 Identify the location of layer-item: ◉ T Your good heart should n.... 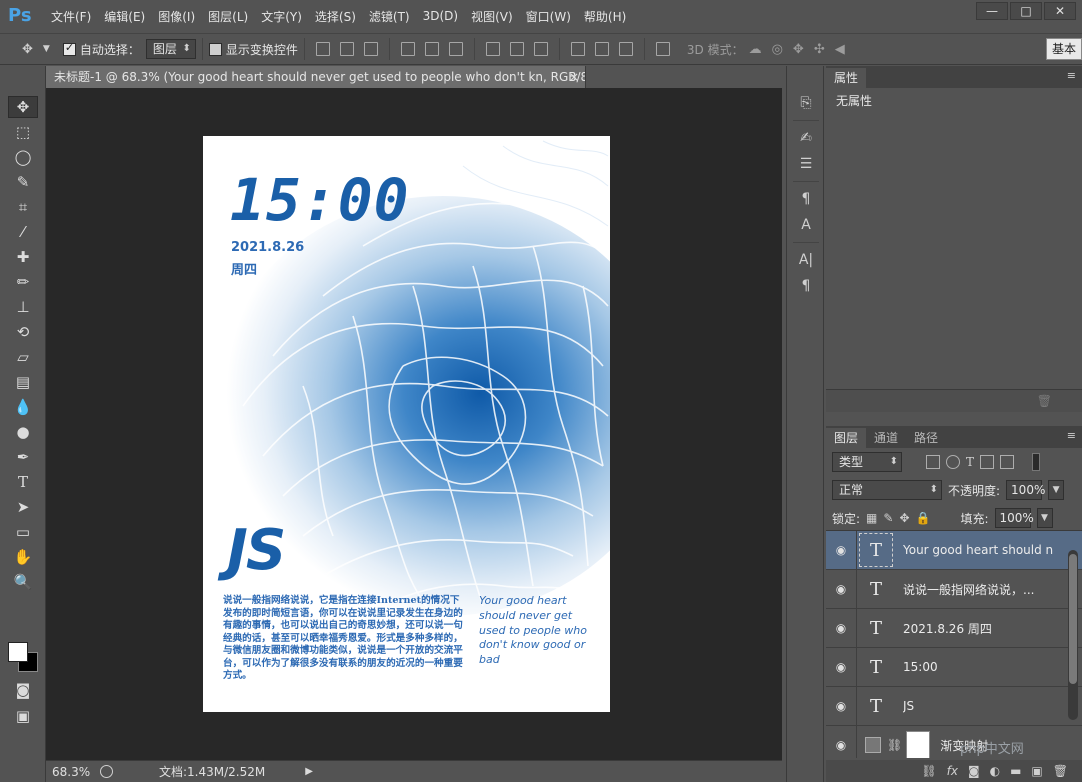
(954, 550).